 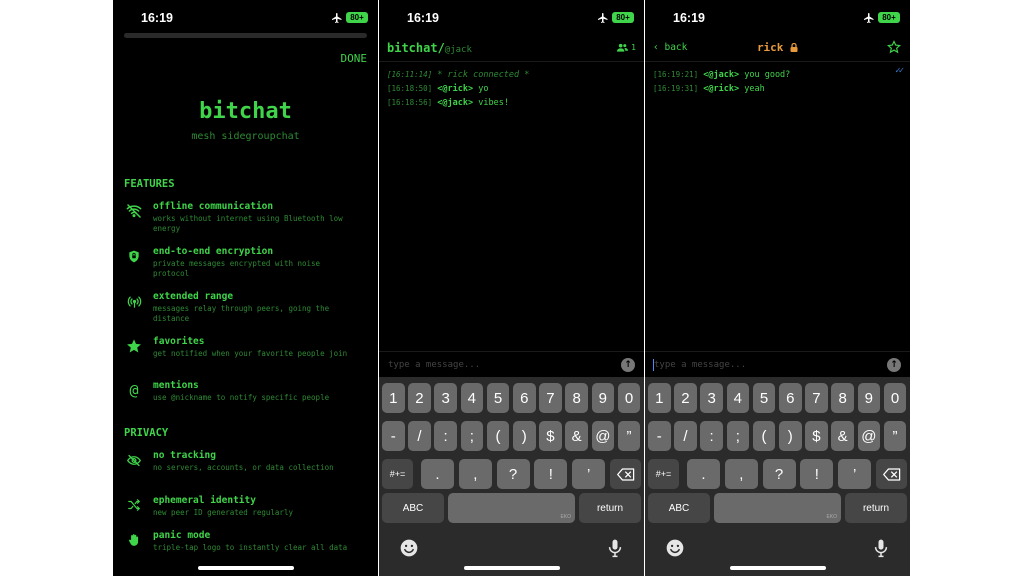 I want to click on app-subtitle: mesh sidegroupchat, so click(x=245, y=136).